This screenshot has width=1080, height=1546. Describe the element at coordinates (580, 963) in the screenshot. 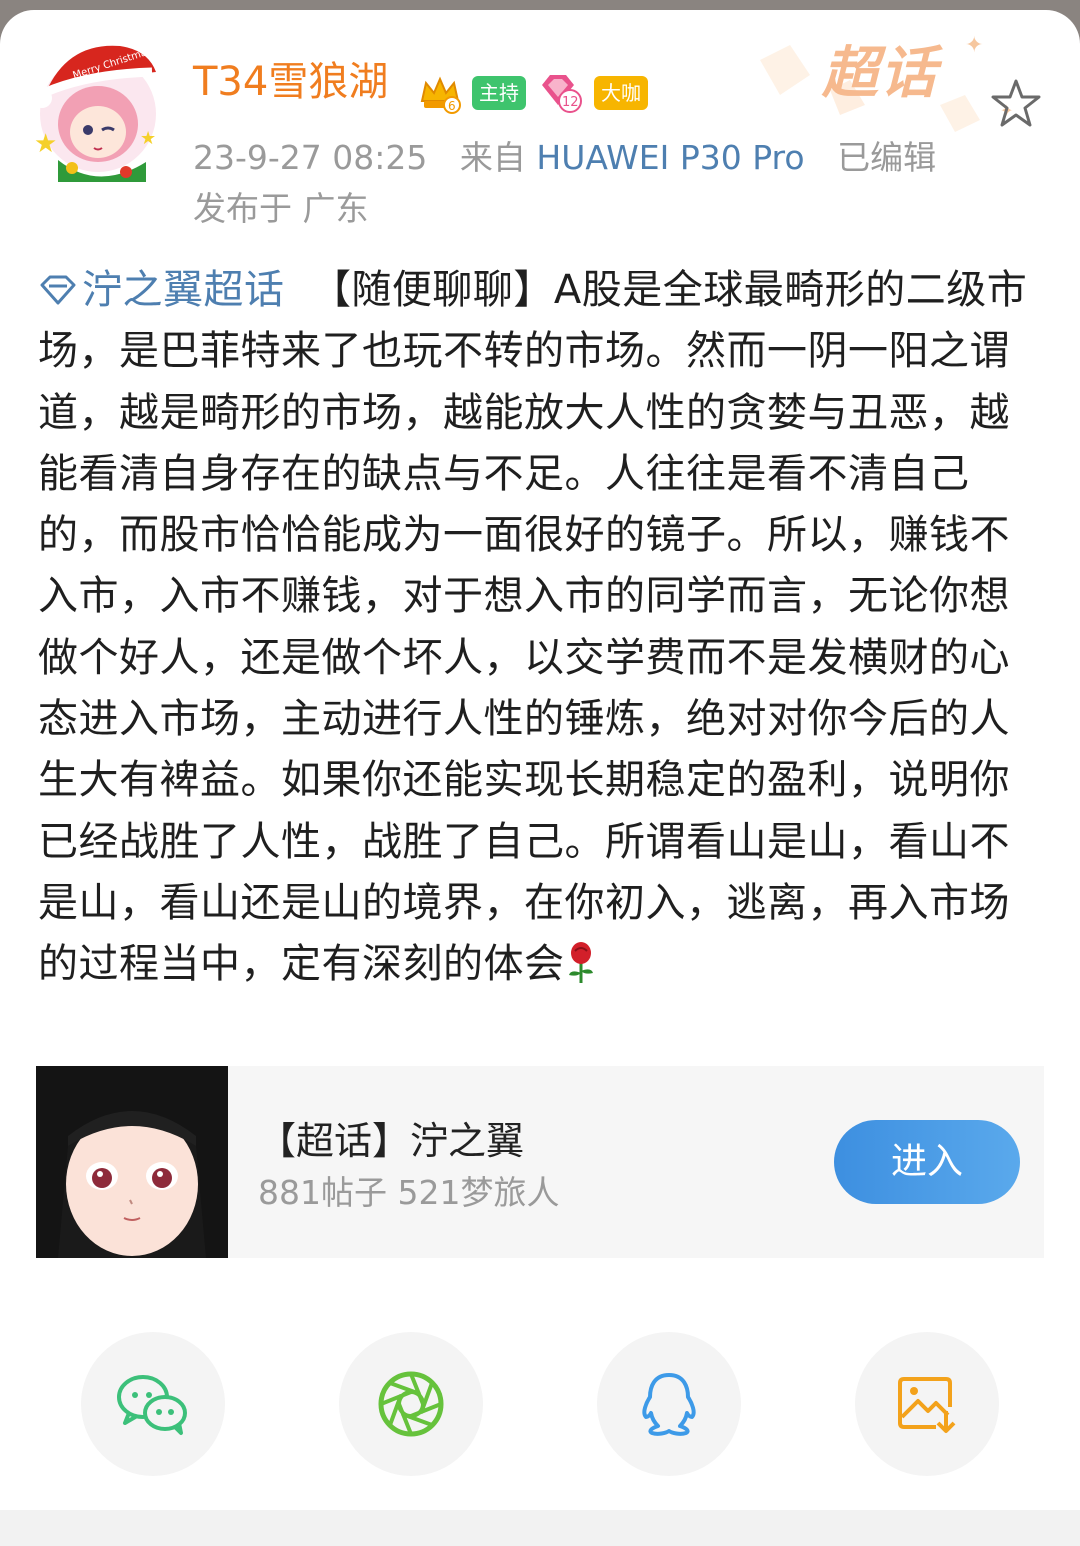

I see `rose-emoji-icon` at that location.